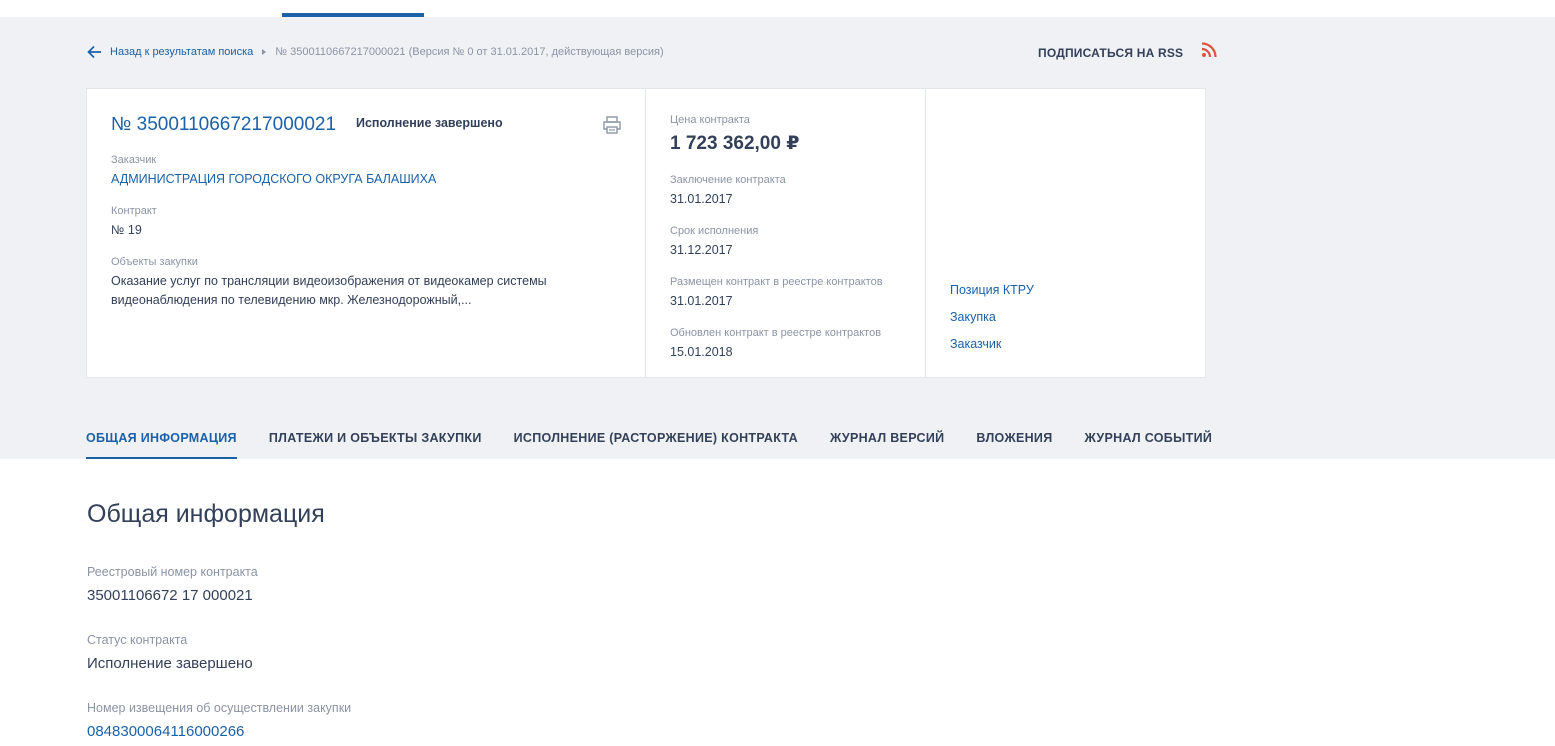 The width and height of the screenshot is (1555, 746). What do you see at coordinates (973, 317) in the screenshot?
I see `purchase-link: Закупка` at bounding box center [973, 317].